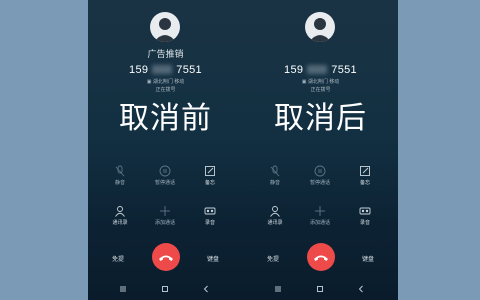  What do you see at coordinates (165, 54) in the screenshot?
I see `caller-name: 广告推销` at bounding box center [165, 54].